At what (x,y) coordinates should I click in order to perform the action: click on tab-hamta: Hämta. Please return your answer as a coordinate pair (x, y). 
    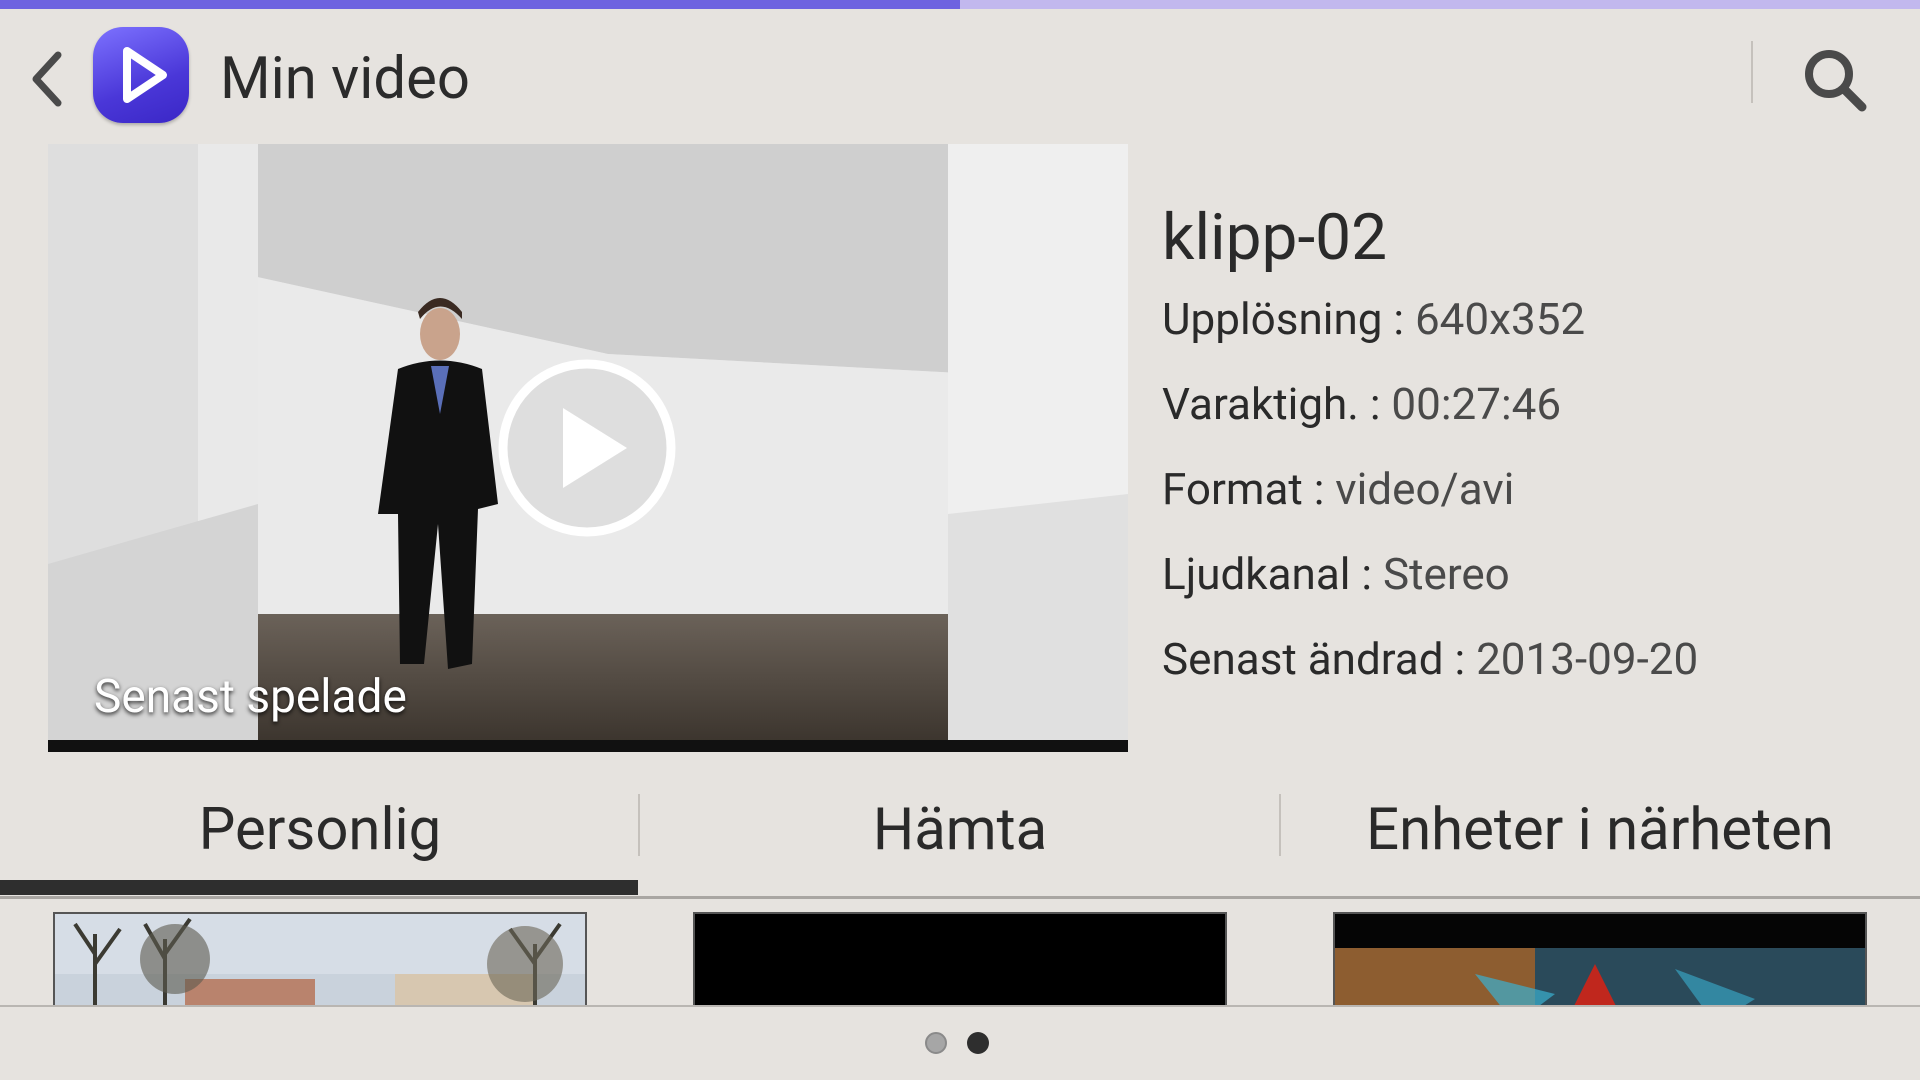
    Looking at the image, I should click on (960, 830).